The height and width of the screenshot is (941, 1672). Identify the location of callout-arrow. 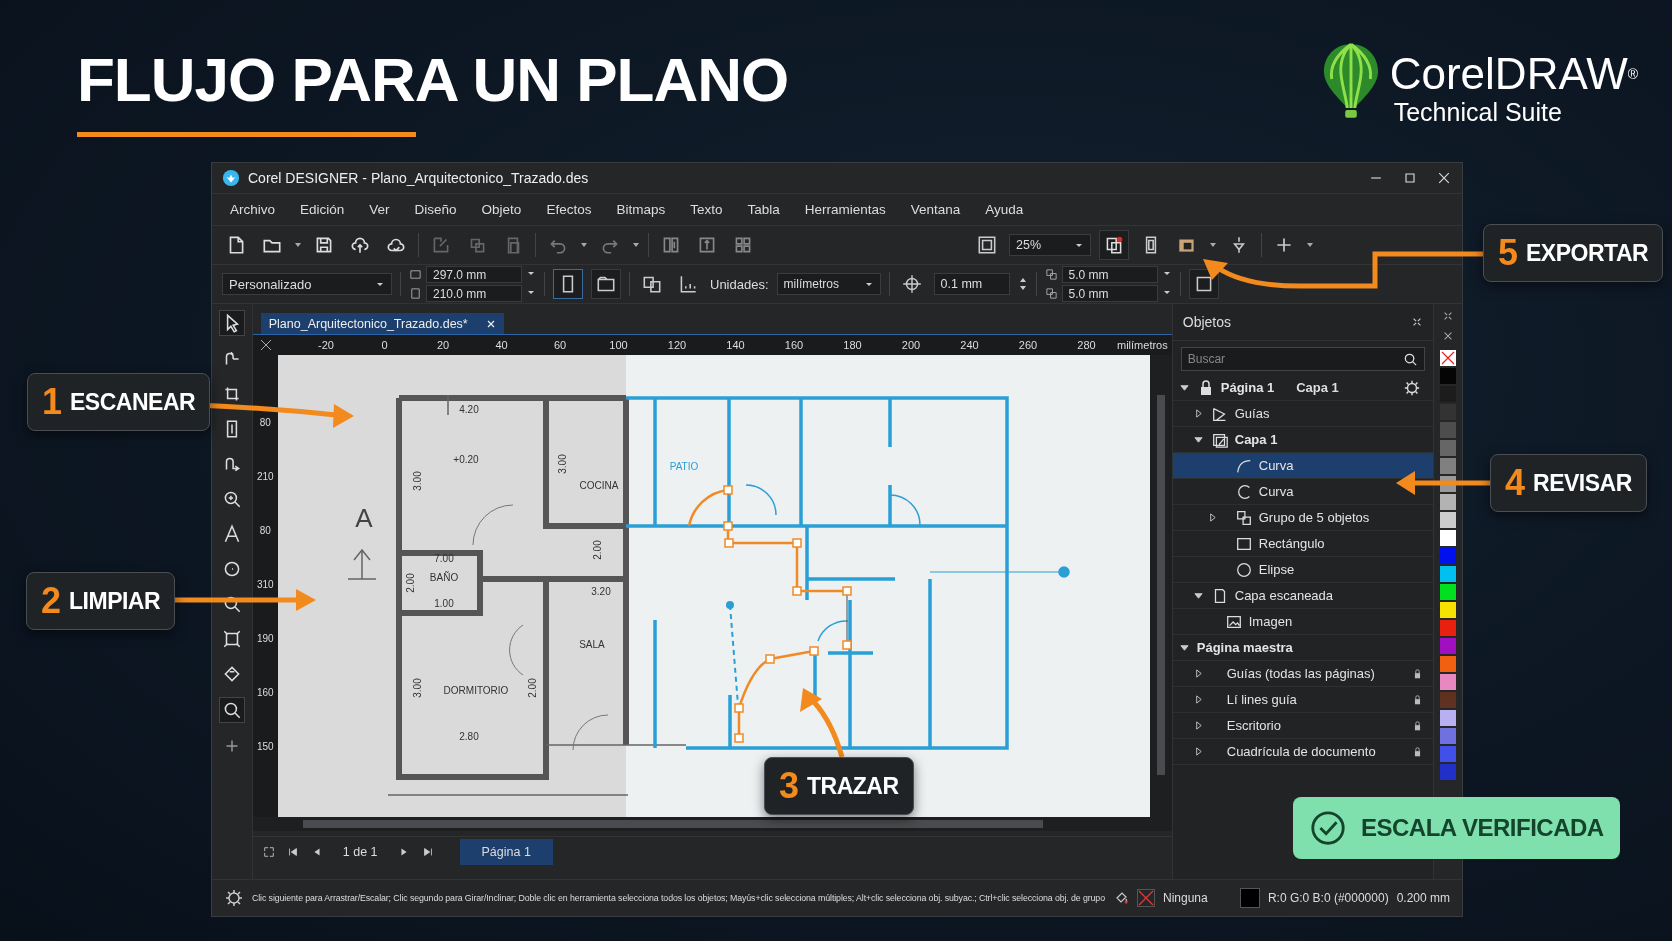
(822, 723).